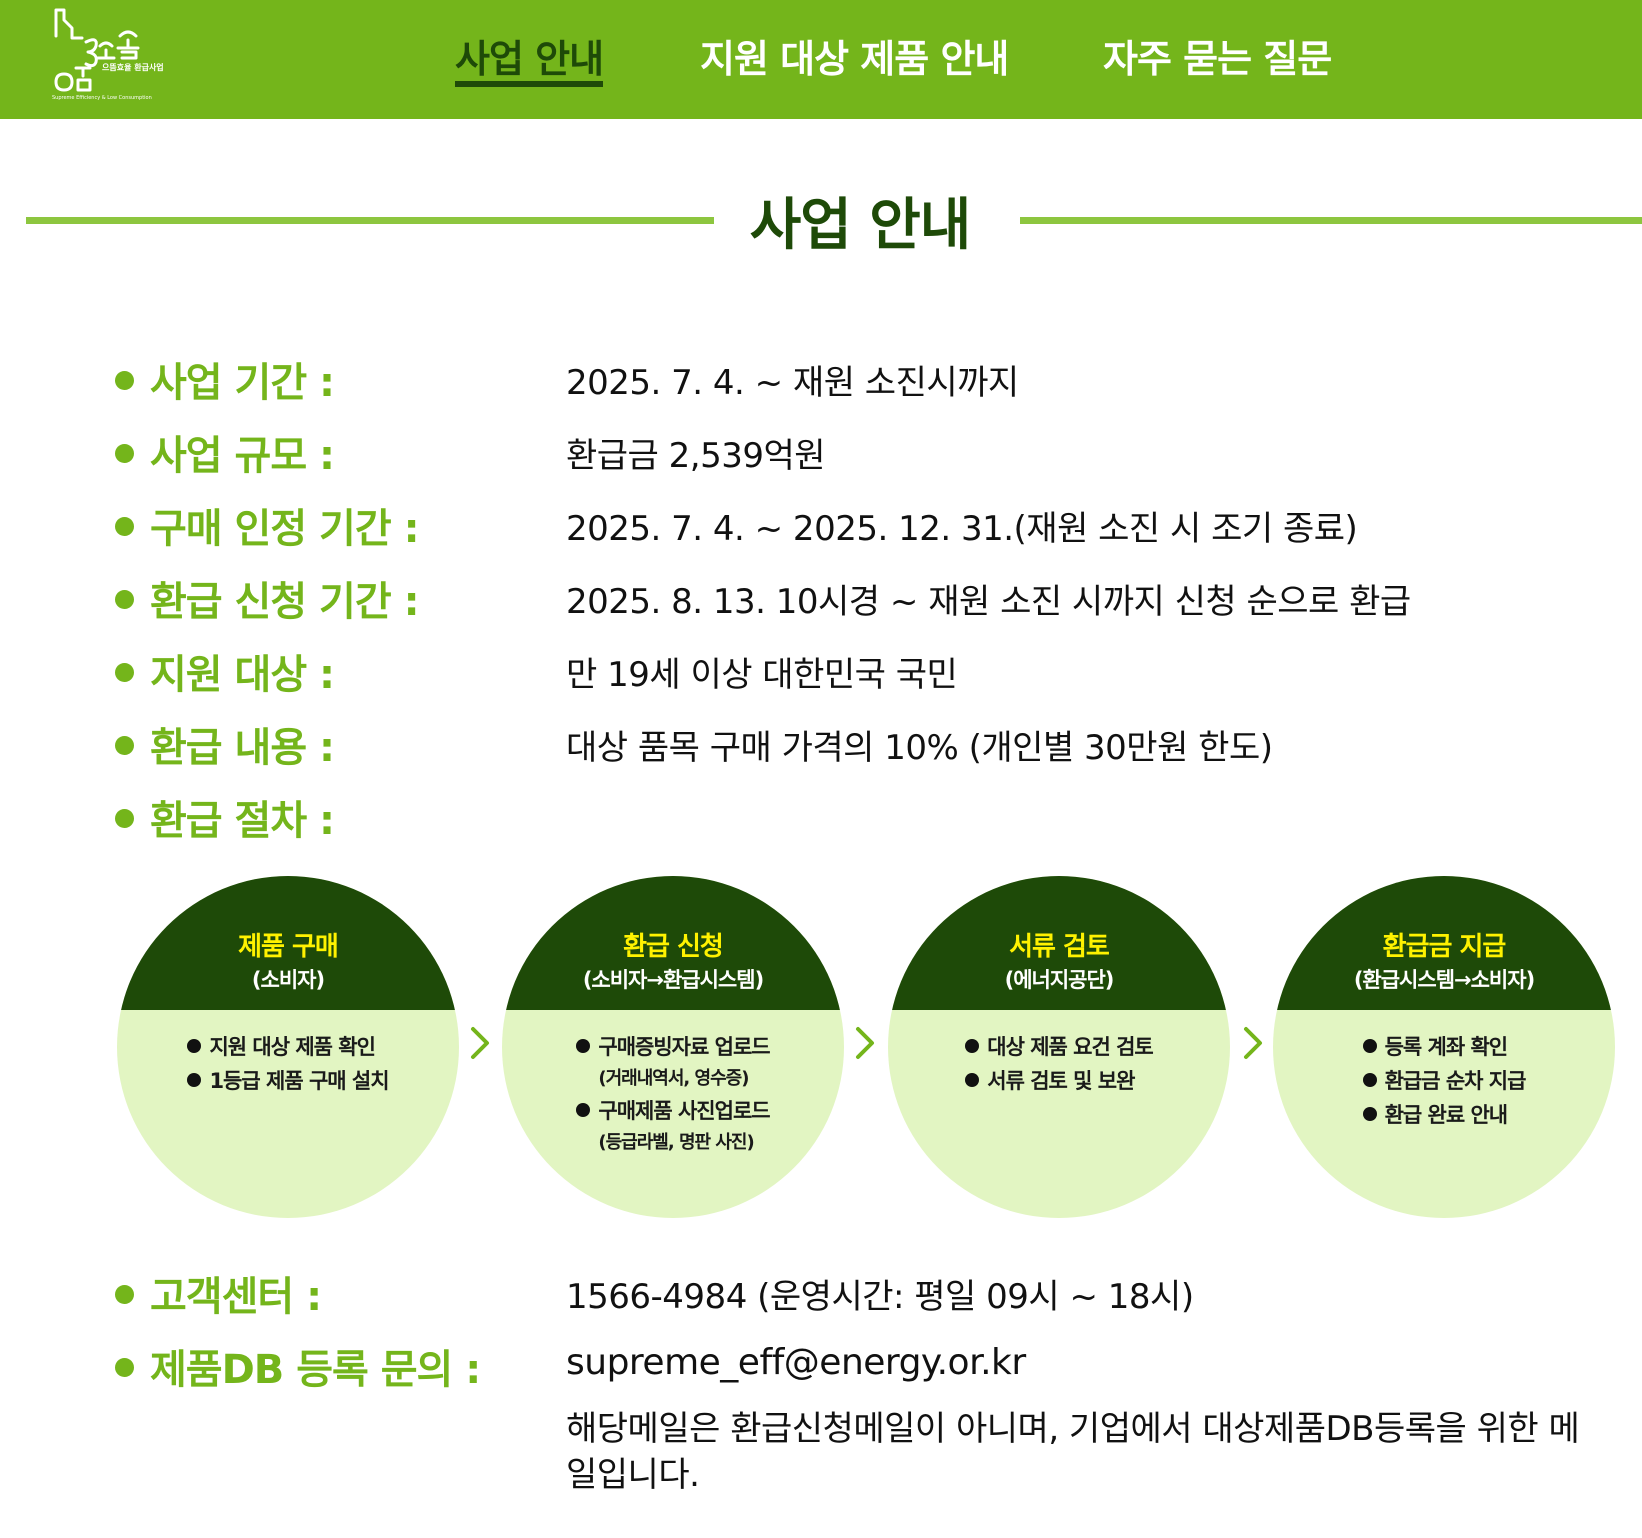  I want to click on process-step-purchase: 제품 구매 (소비자) 지원 대상 제품 확인 1등급 제품 구매 설치, so click(288, 1047).